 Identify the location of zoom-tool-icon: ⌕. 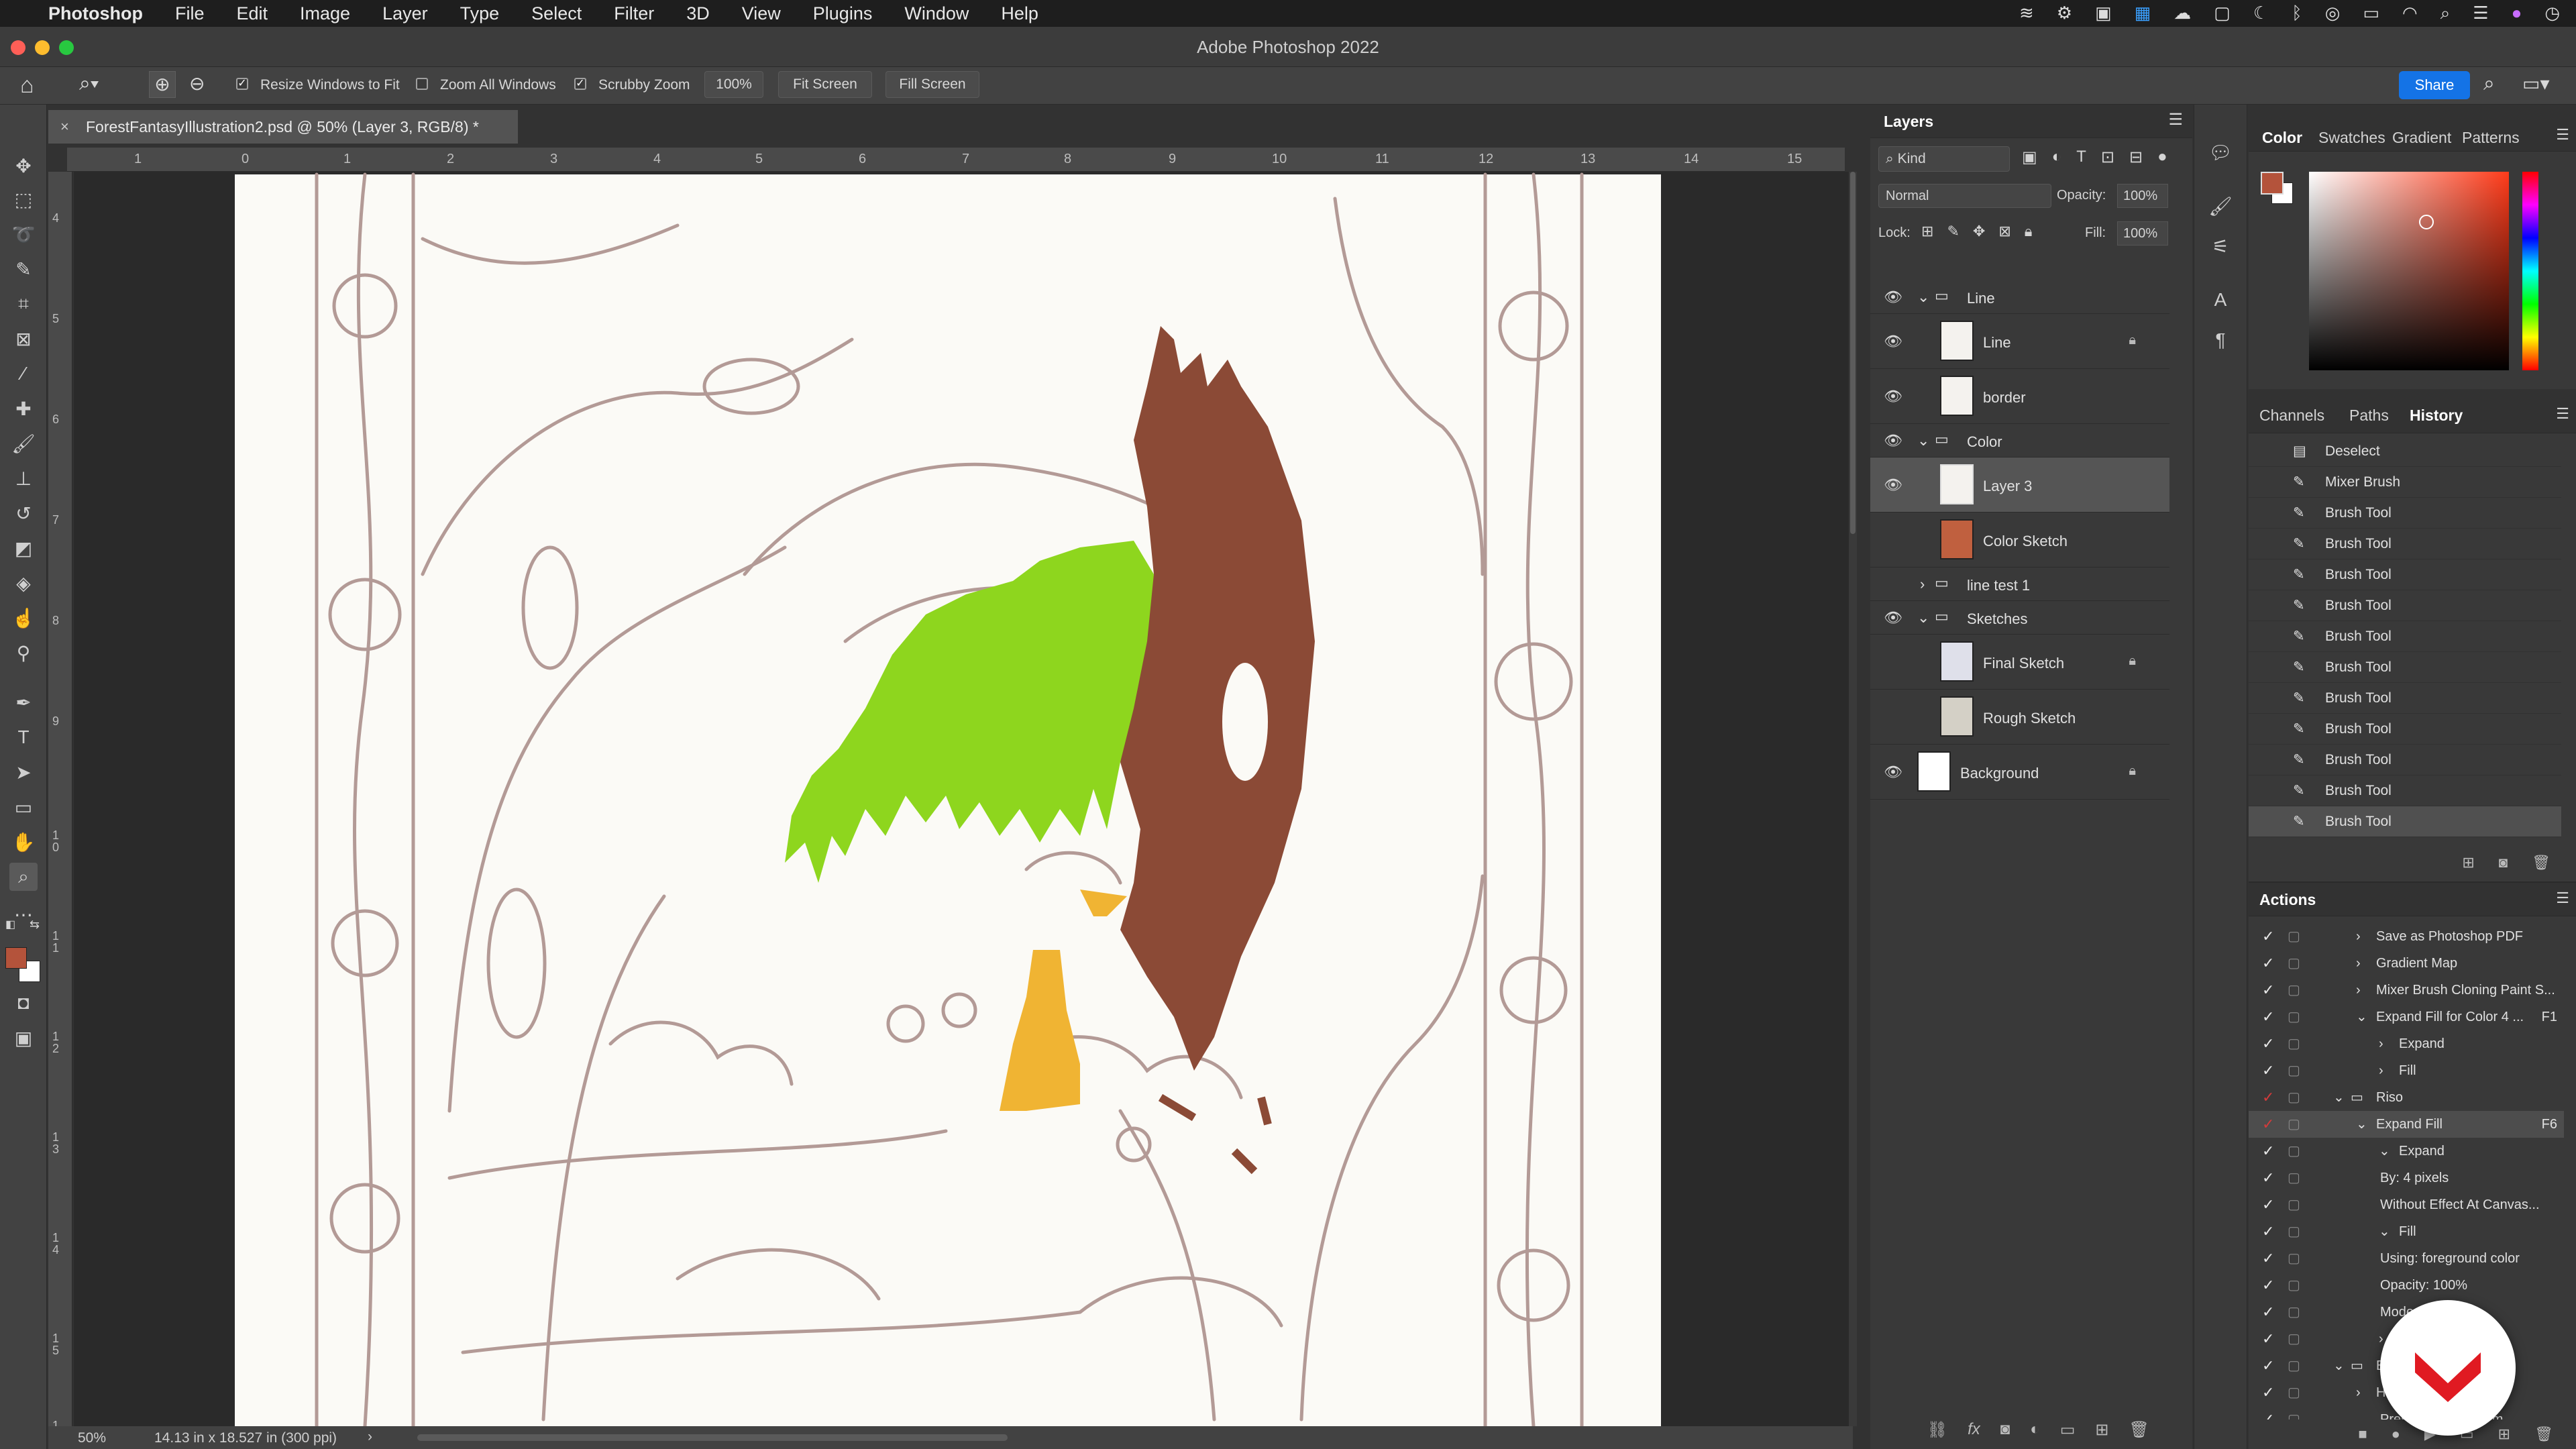
(23, 877).